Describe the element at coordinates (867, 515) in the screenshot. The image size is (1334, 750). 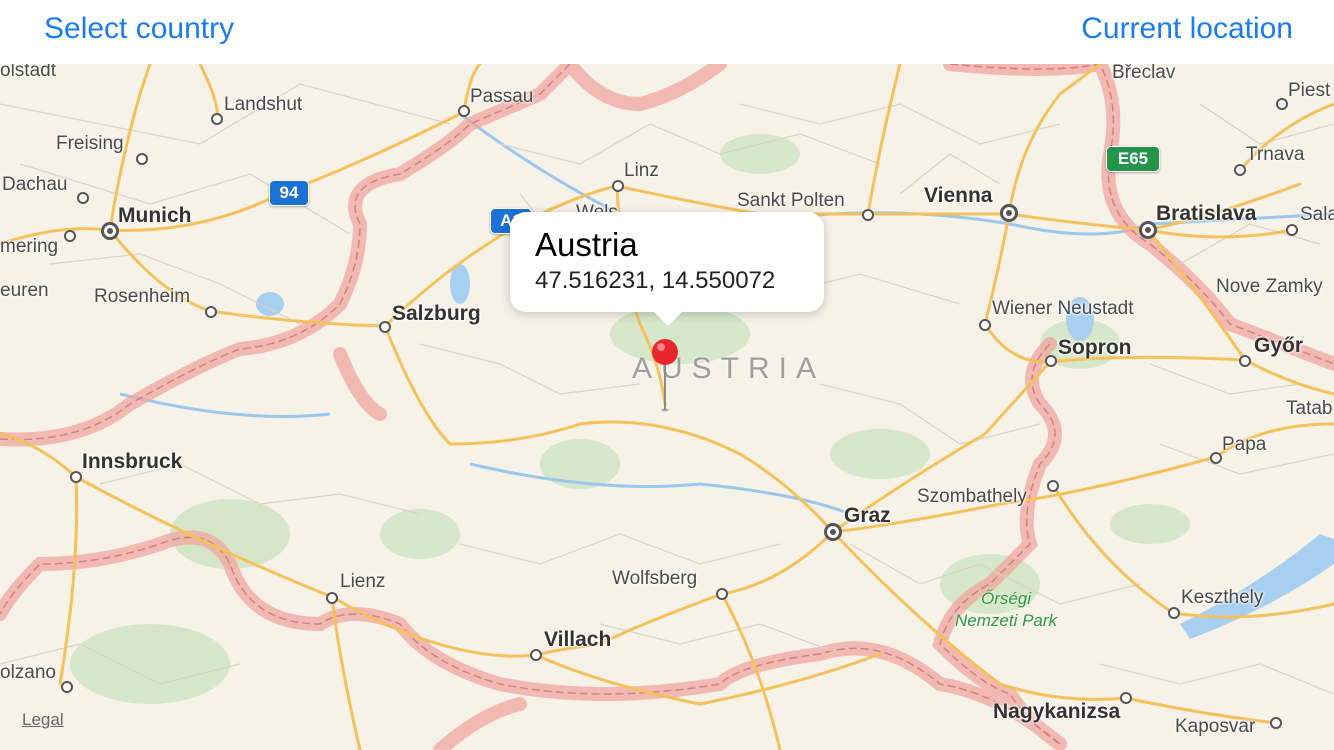
I see `city-label: Graz` at that location.